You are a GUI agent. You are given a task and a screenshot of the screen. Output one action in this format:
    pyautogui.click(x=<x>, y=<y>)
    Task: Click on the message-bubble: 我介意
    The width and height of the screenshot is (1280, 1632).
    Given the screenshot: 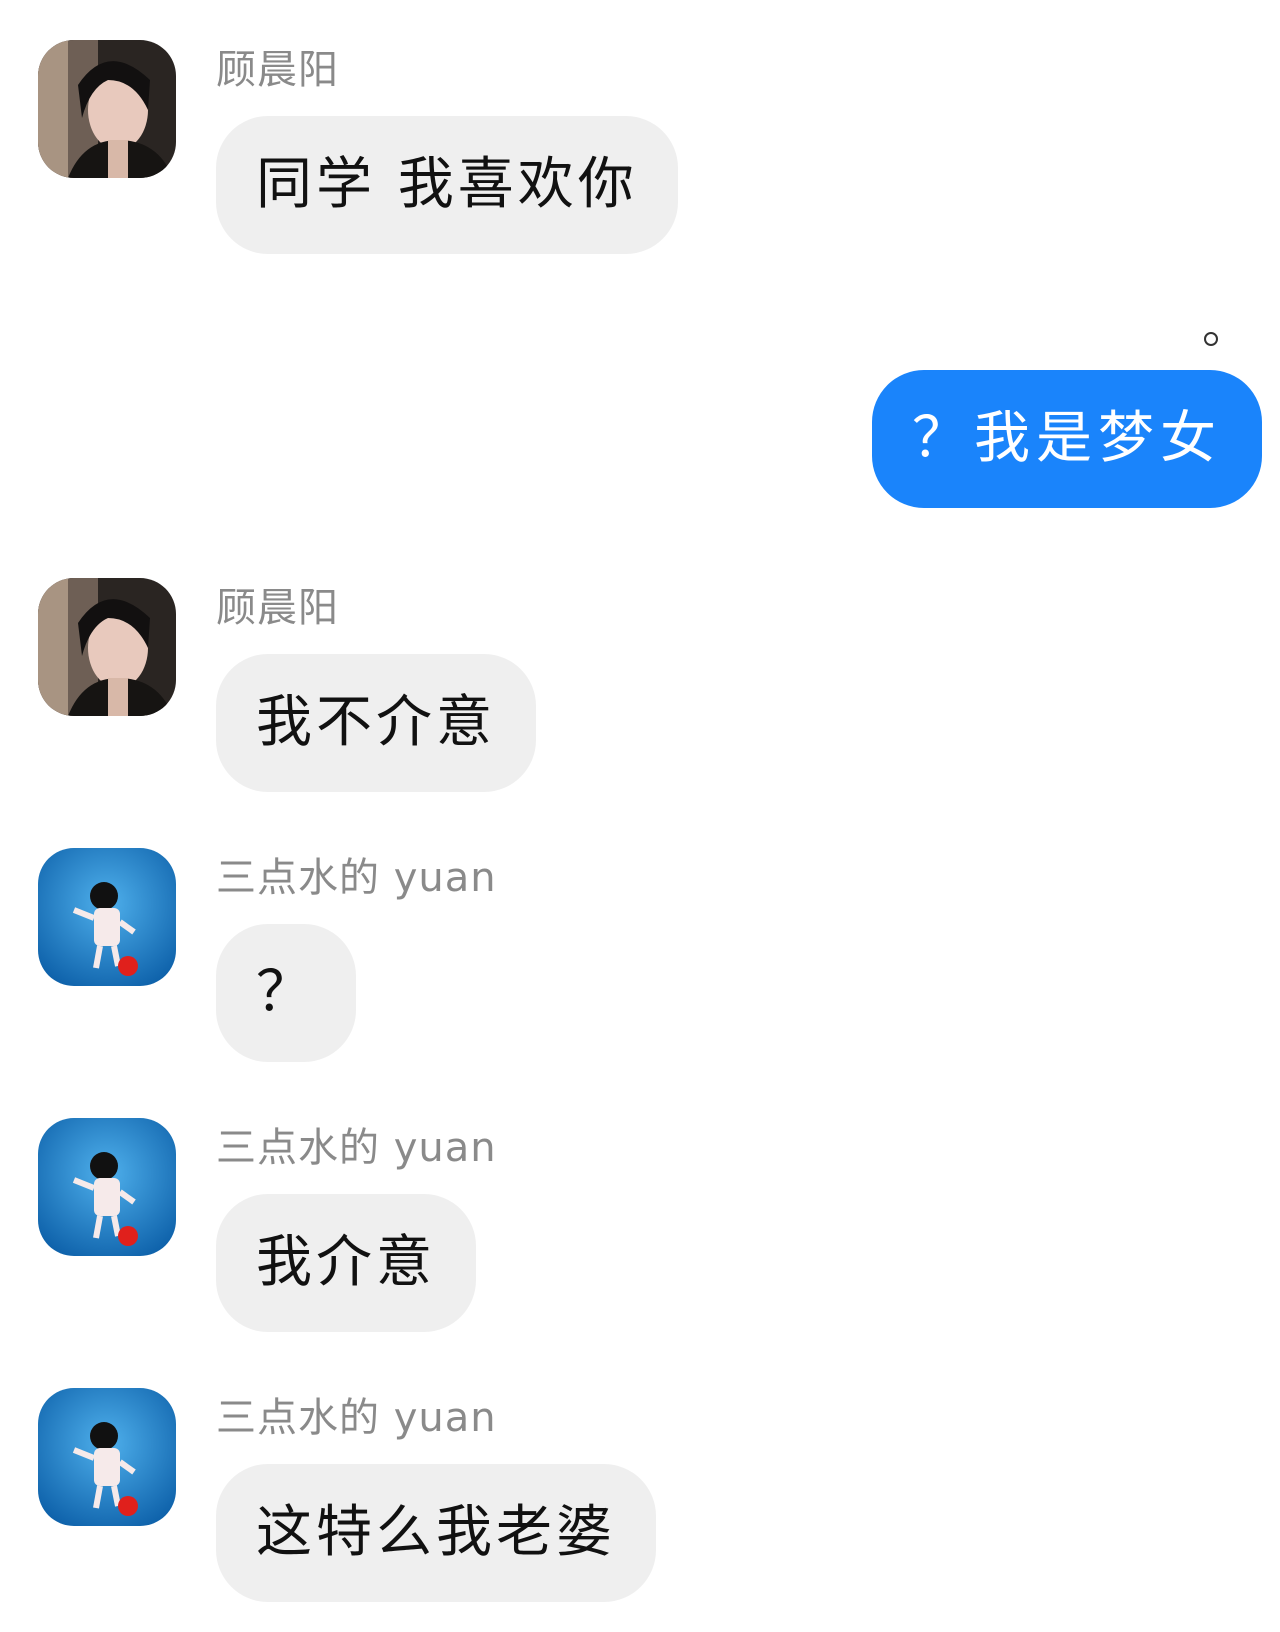 What is the action you would take?
    pyautogui.click(x=346, y=1263)
    